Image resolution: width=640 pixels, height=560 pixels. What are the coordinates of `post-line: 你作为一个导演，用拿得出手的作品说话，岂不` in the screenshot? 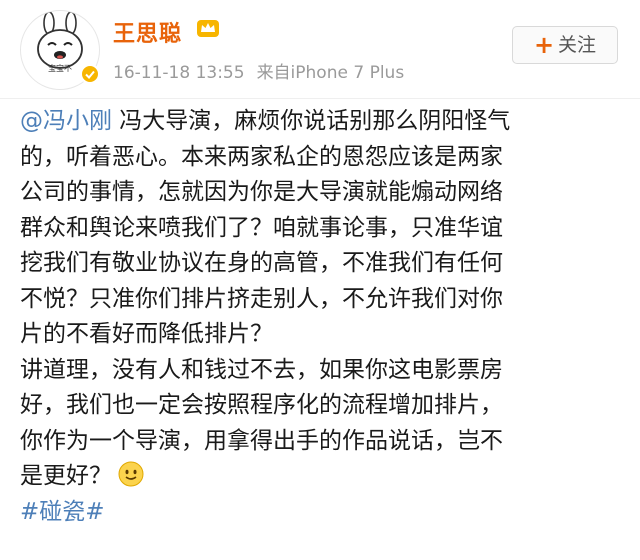 It's located at (261, 440).